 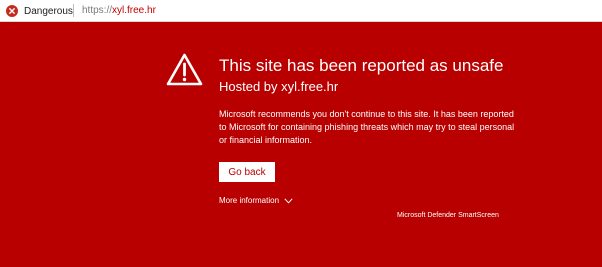 I want to click on warning-triangle-icon, so click(x=184, y=69).